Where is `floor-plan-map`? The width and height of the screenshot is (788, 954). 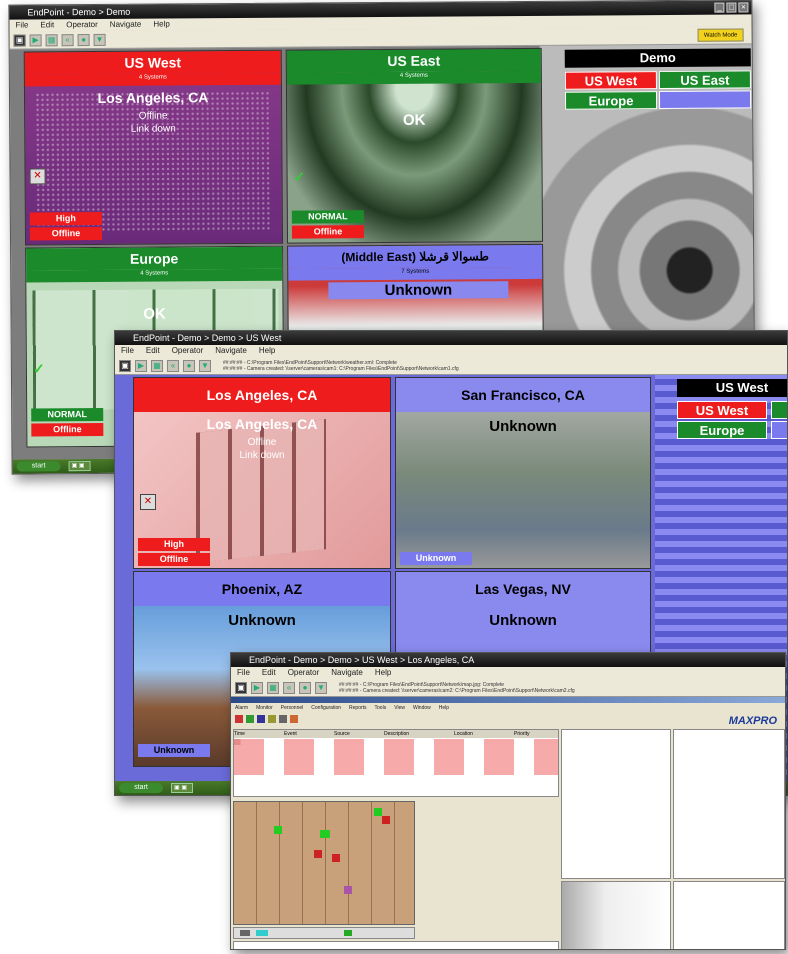
floor-plan-map is located at coordinates (324, 863).